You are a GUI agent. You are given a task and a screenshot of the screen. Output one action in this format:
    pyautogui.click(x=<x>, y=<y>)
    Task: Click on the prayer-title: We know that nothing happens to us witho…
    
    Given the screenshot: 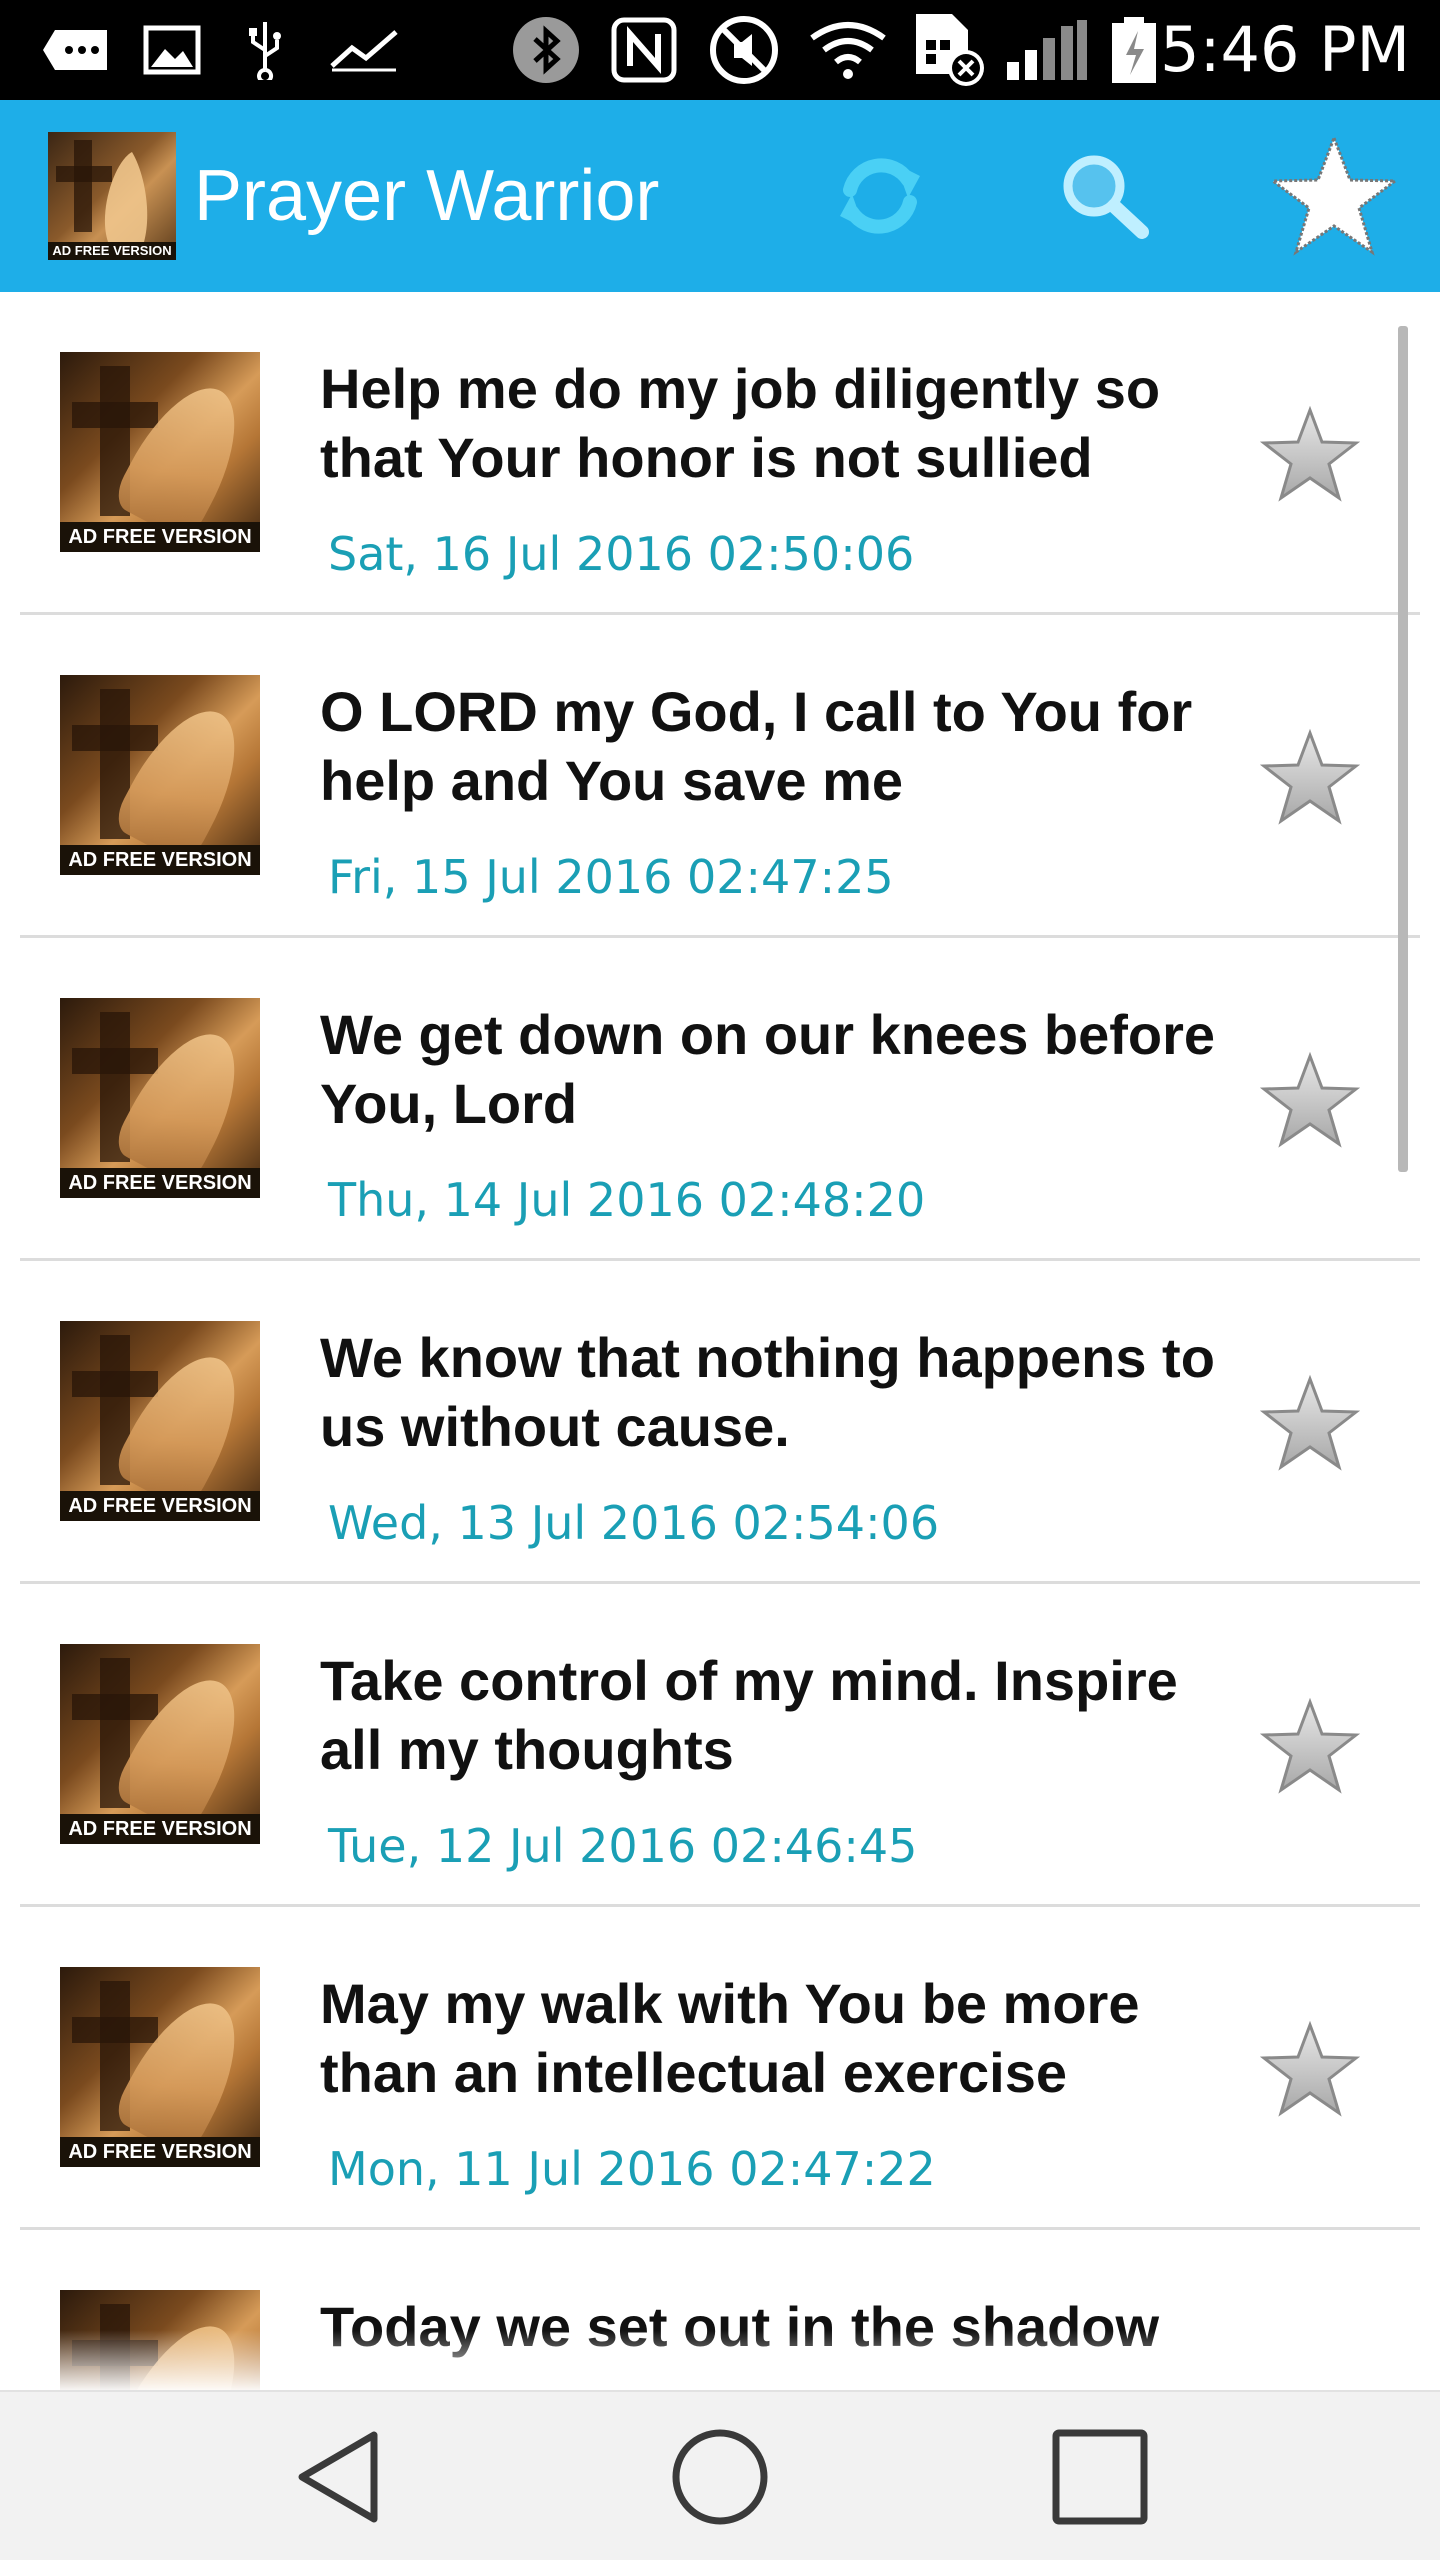 What is the action you would take?
    pyautogui.click(x=767, y=1392)
    